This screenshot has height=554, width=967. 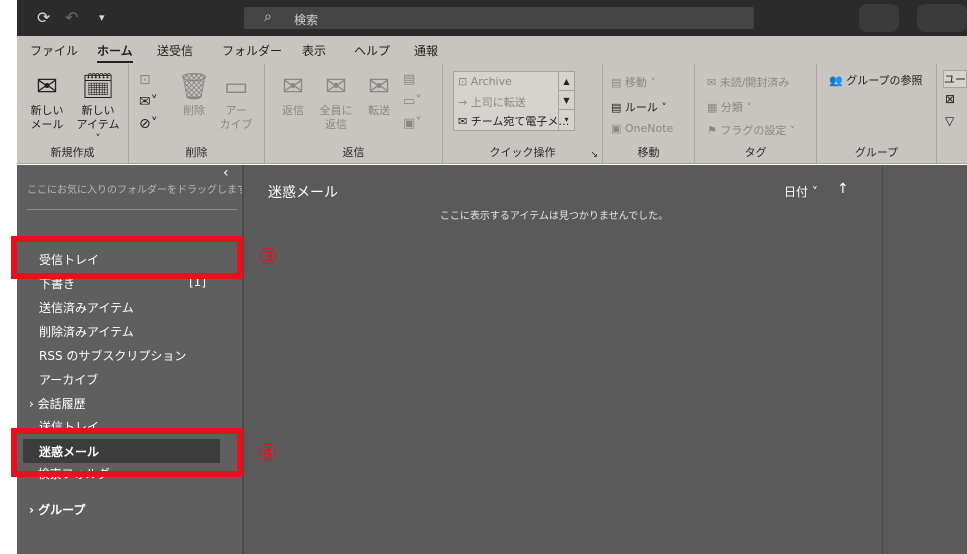 What do you see at coordinates (949, 121) in the screenshot?
I see `filter-icon: ▽` at bounding box center [949, 121].